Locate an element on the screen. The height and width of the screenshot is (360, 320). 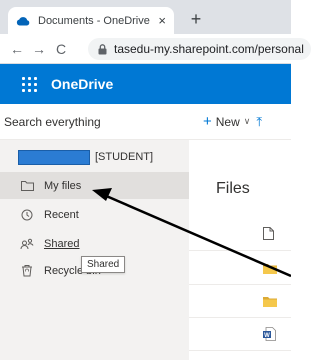
back-button: ← is located at coordinates (17, 49).